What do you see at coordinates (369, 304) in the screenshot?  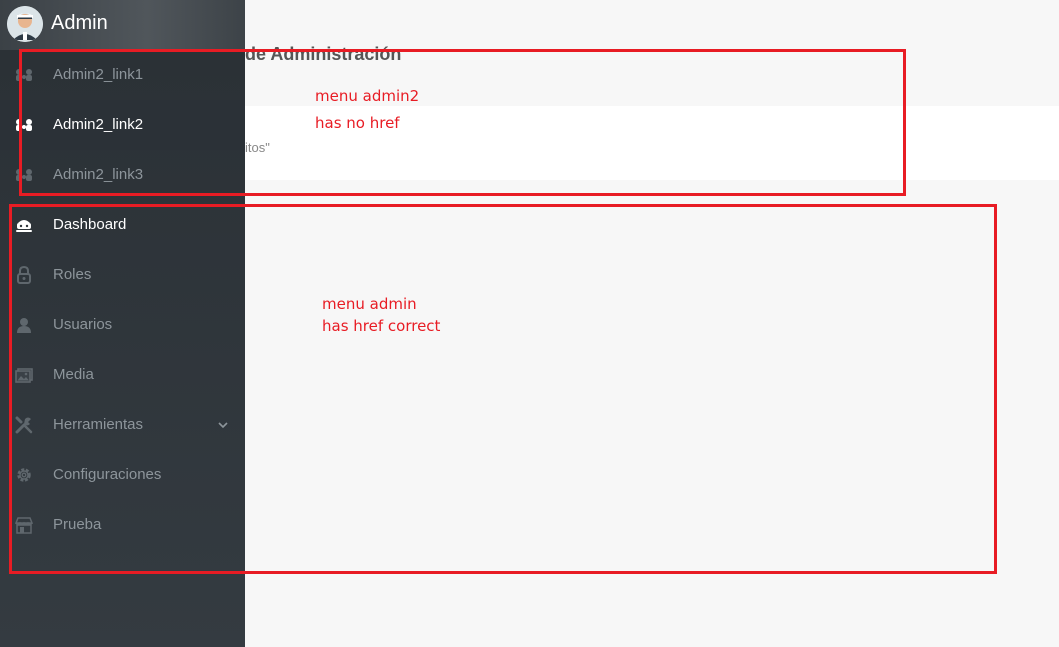 I see `annotation-line: menu admin` at bounding box center [369, 304].